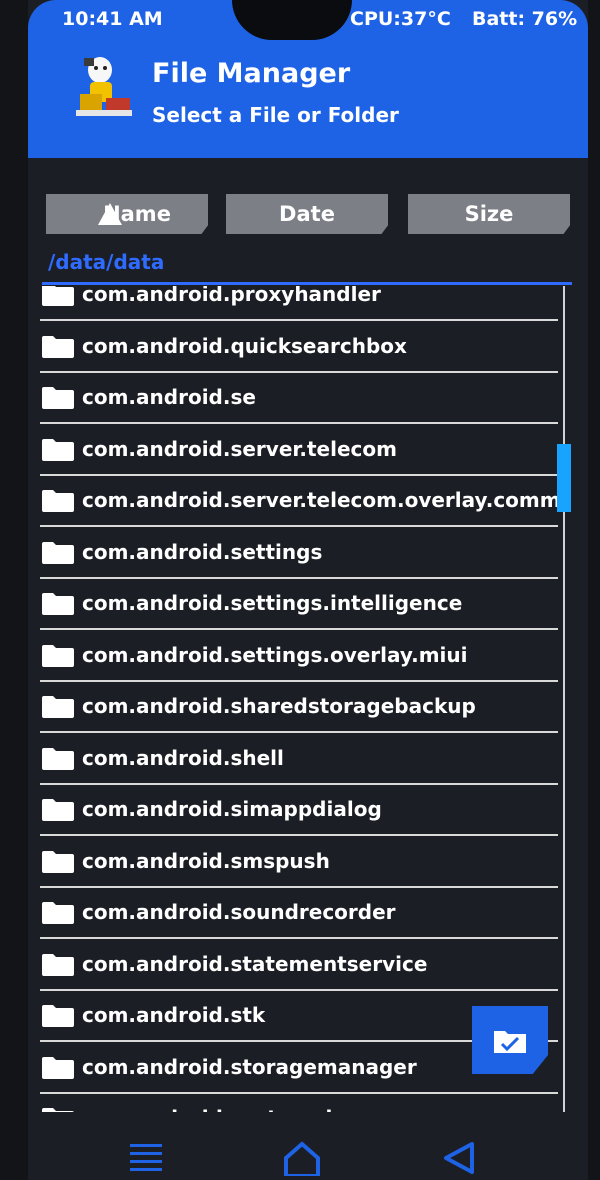 This screenshot has height=1180, width=600. What do you see at coordinates (255, 963) in the screenshot?
I see `file-name: com.android.statementservice` at bounding box center [255, 963].